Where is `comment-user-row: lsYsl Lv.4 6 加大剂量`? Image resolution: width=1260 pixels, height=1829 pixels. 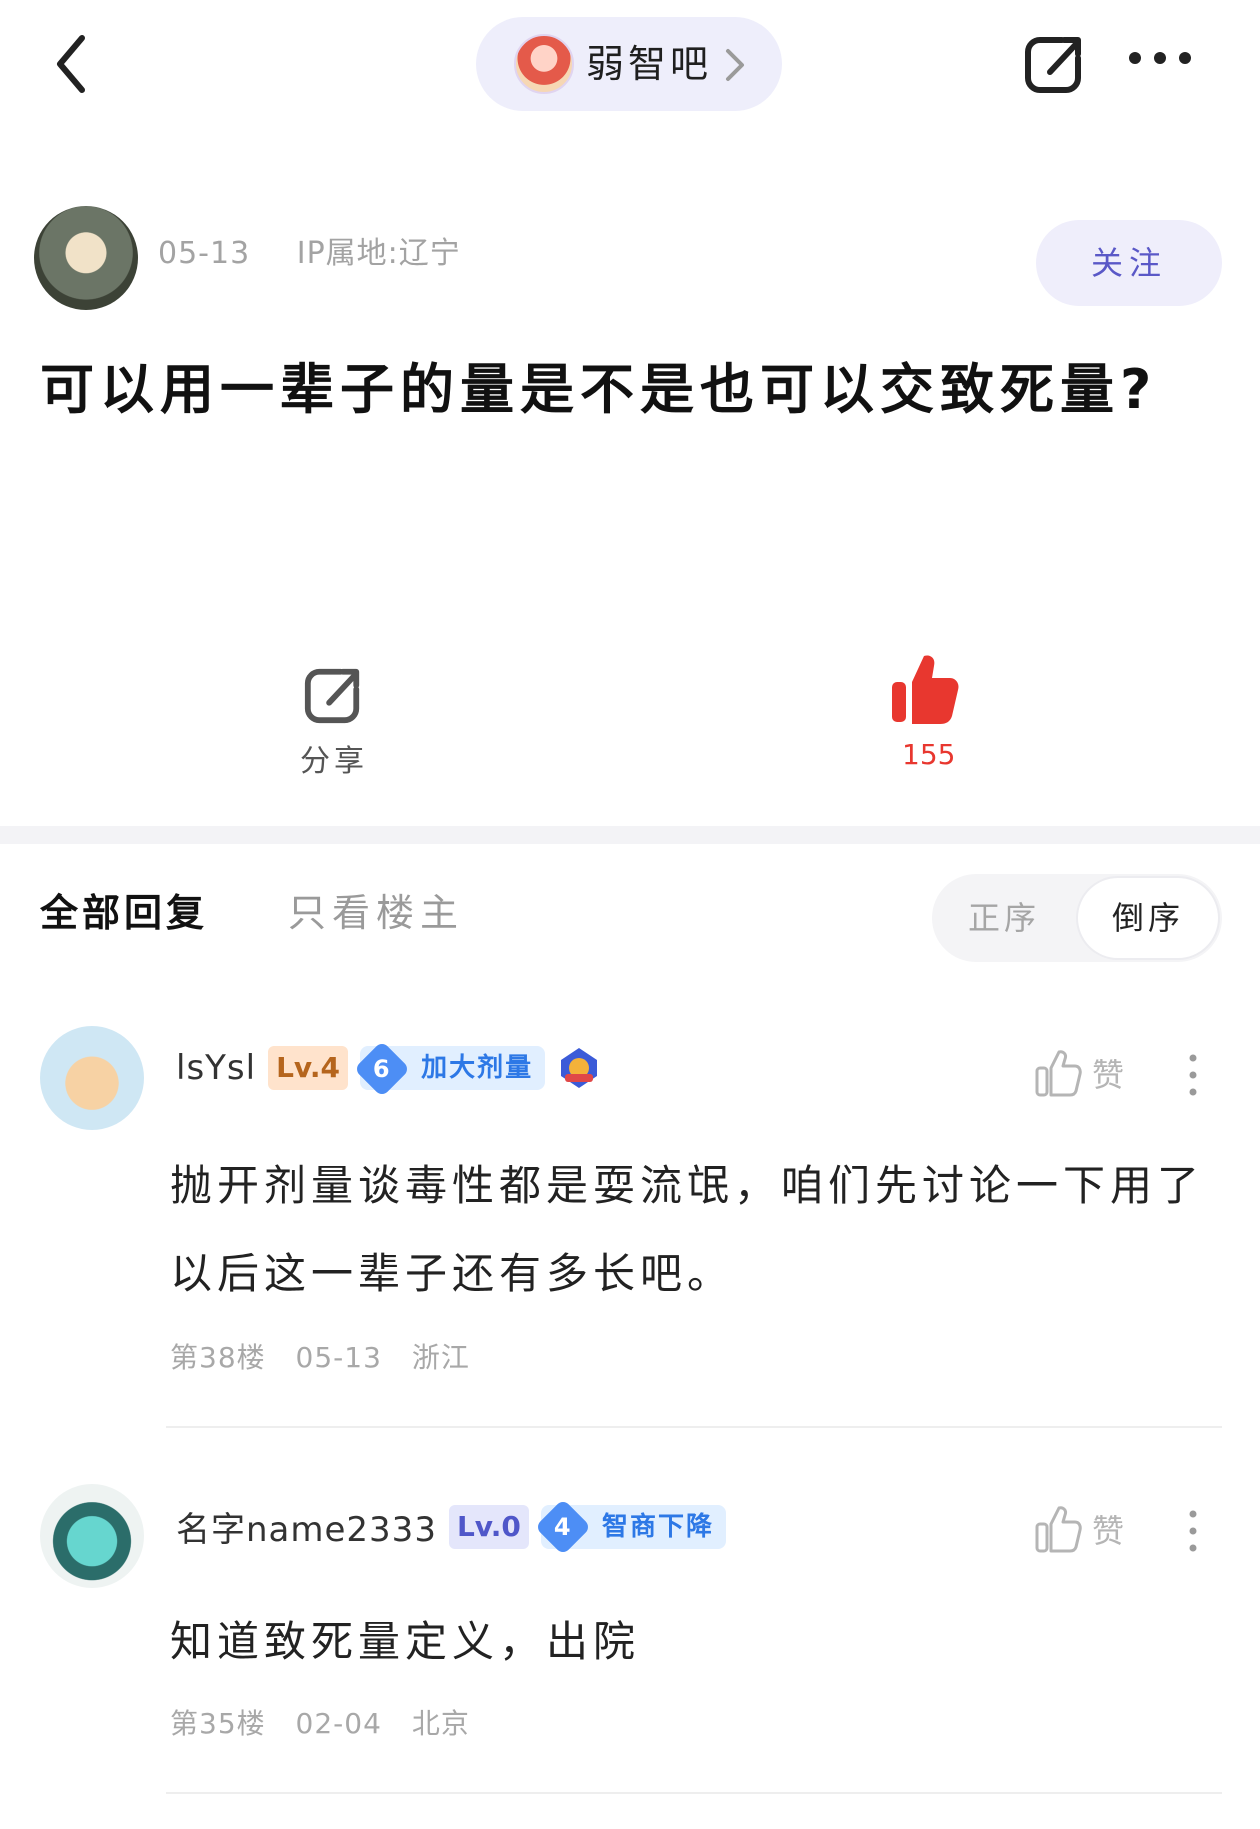
comment-user-row: lsYsl Lv.4 6 加大剂量 is located at coordinates (388, 1068).